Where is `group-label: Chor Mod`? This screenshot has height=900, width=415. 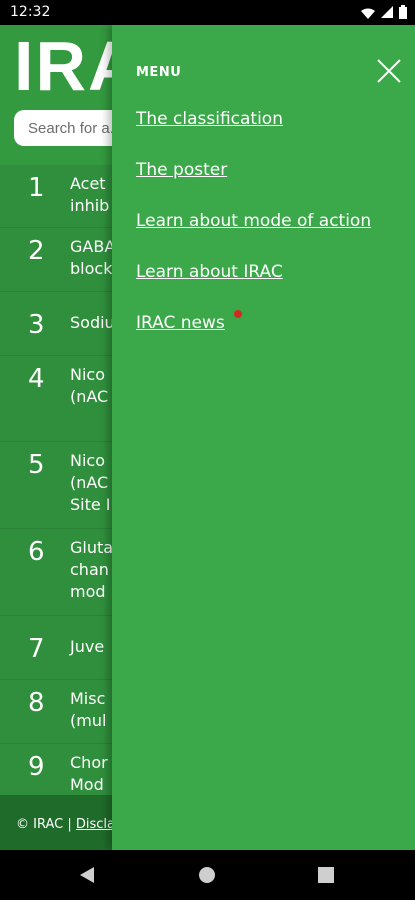
group-label: Chor Mod is located at coordinates (89, 773).